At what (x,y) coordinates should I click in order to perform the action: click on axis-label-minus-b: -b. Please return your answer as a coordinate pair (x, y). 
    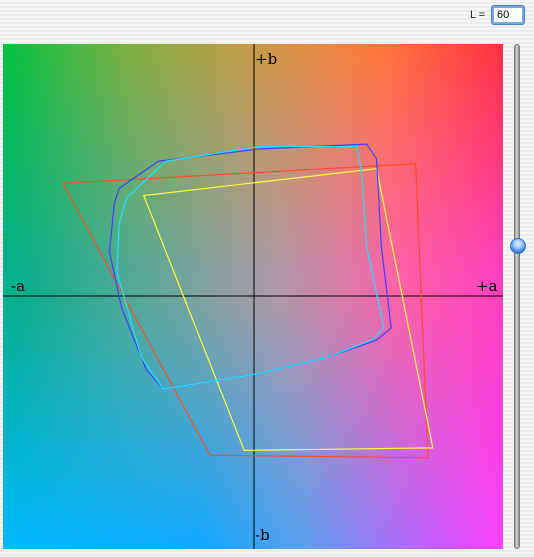
    Looking at the image, I should click on (262, 535).